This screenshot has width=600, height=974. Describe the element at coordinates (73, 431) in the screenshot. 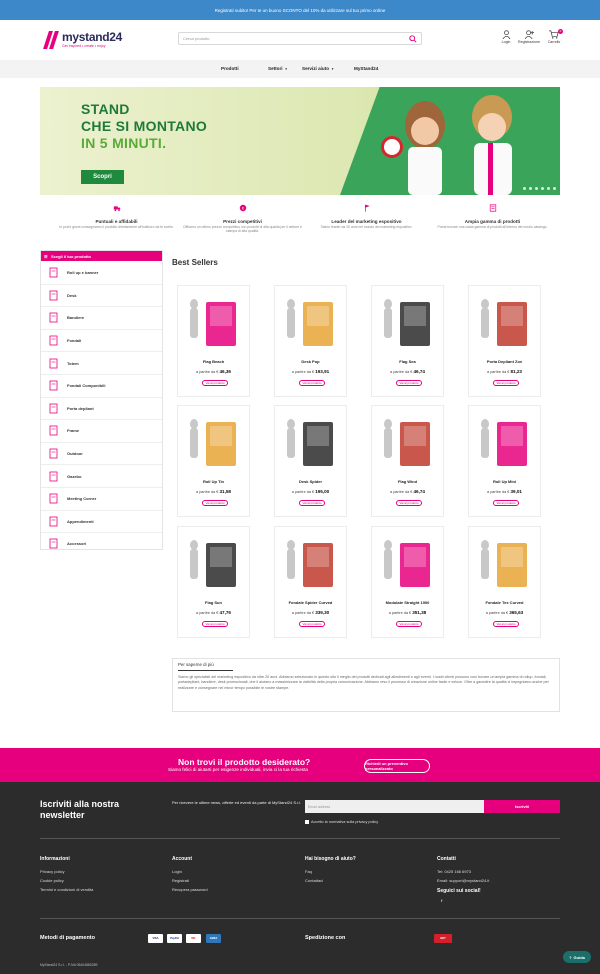

I see `sidebar-item-label: Frame` at that location.